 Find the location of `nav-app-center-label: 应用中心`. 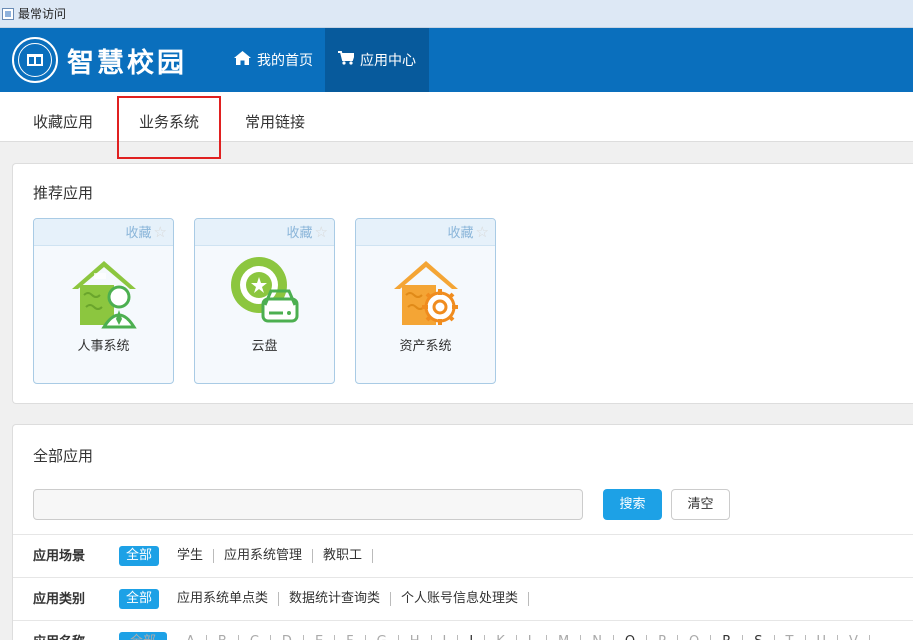

nav-app-center-label: 应用中心 is located at coordinates (388, 61).